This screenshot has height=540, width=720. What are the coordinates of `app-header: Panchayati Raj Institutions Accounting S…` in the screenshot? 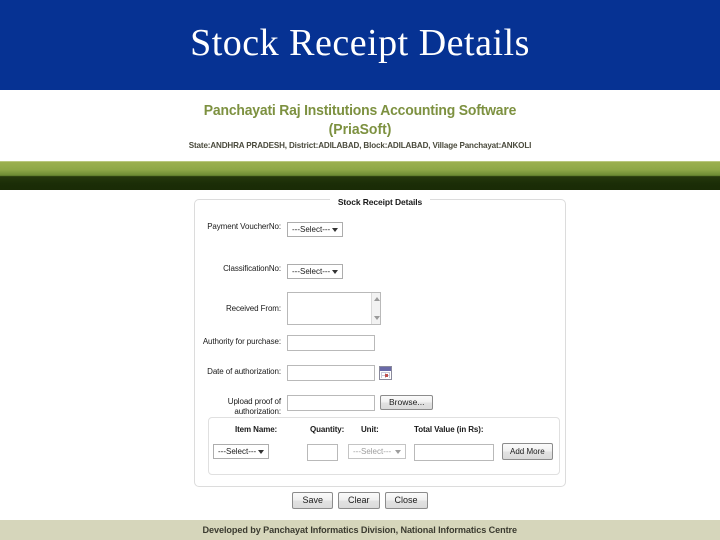 It's located at (360, 125).